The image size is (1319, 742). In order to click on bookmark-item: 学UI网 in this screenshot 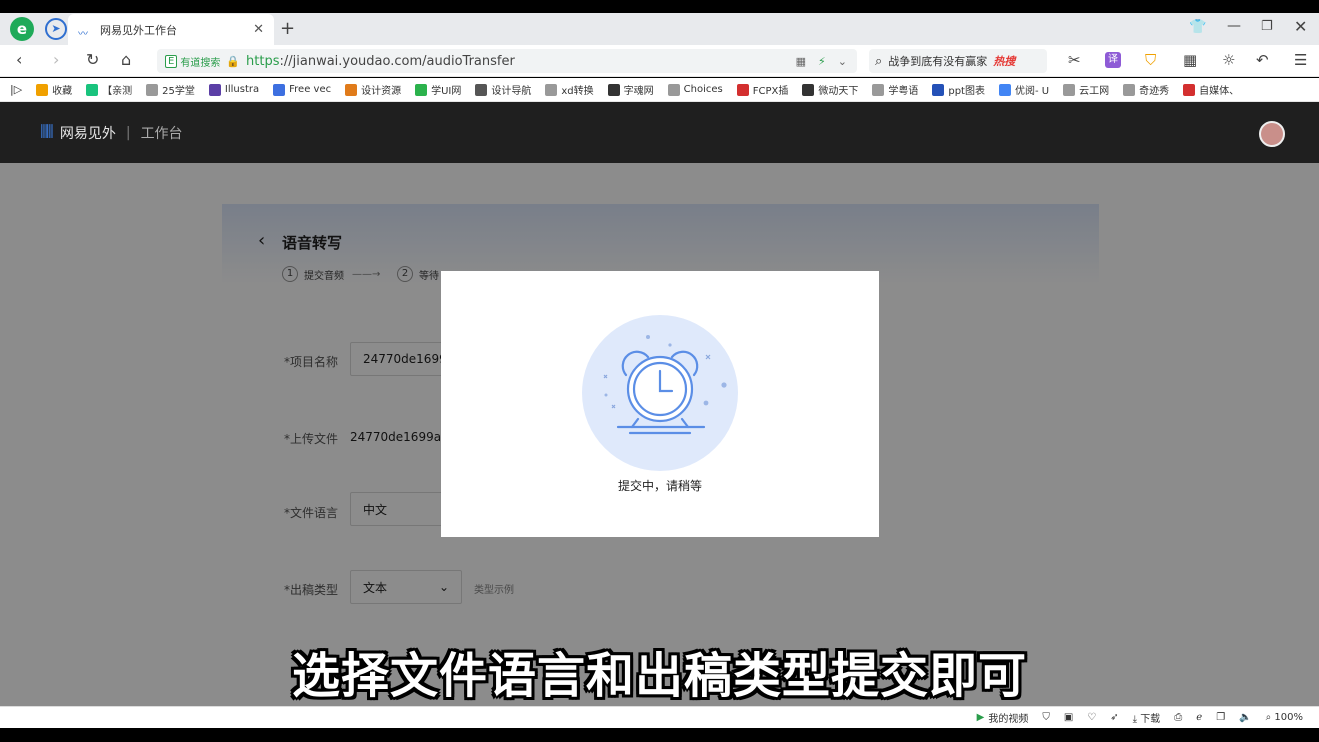, I will do `click(438, 89)`.